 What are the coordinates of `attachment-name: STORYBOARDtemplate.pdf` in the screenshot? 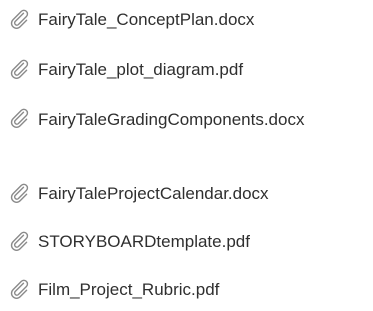 It's located at (144, 241).